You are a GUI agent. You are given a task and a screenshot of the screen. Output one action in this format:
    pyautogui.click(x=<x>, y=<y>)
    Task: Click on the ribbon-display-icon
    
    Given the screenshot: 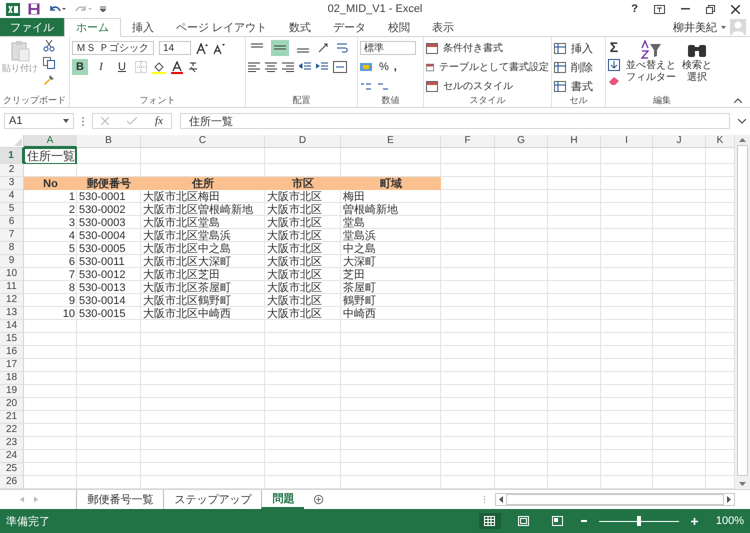 What is the action you would take?
    pyautogui.click(x=659, y=9)
    